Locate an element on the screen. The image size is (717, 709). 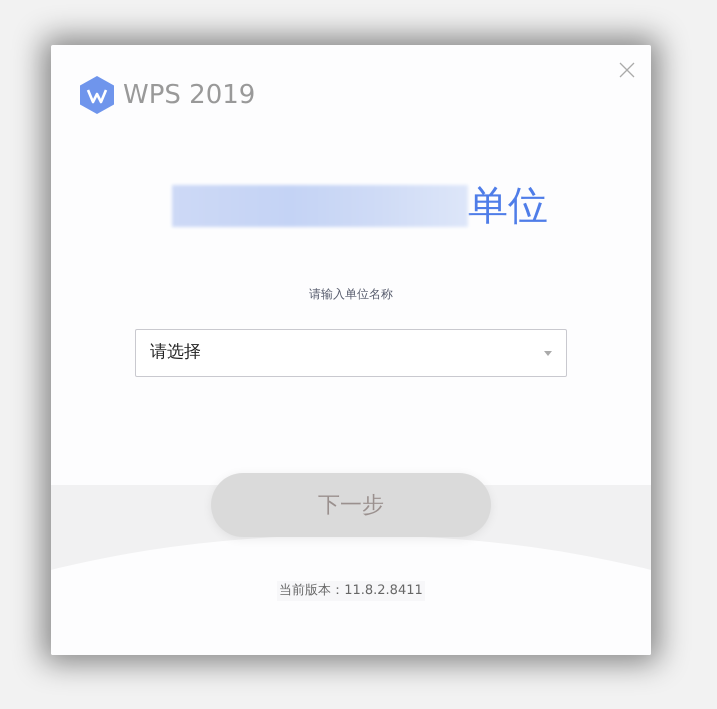
app-title: WPS 2019 is located at coordinates (189, 95).